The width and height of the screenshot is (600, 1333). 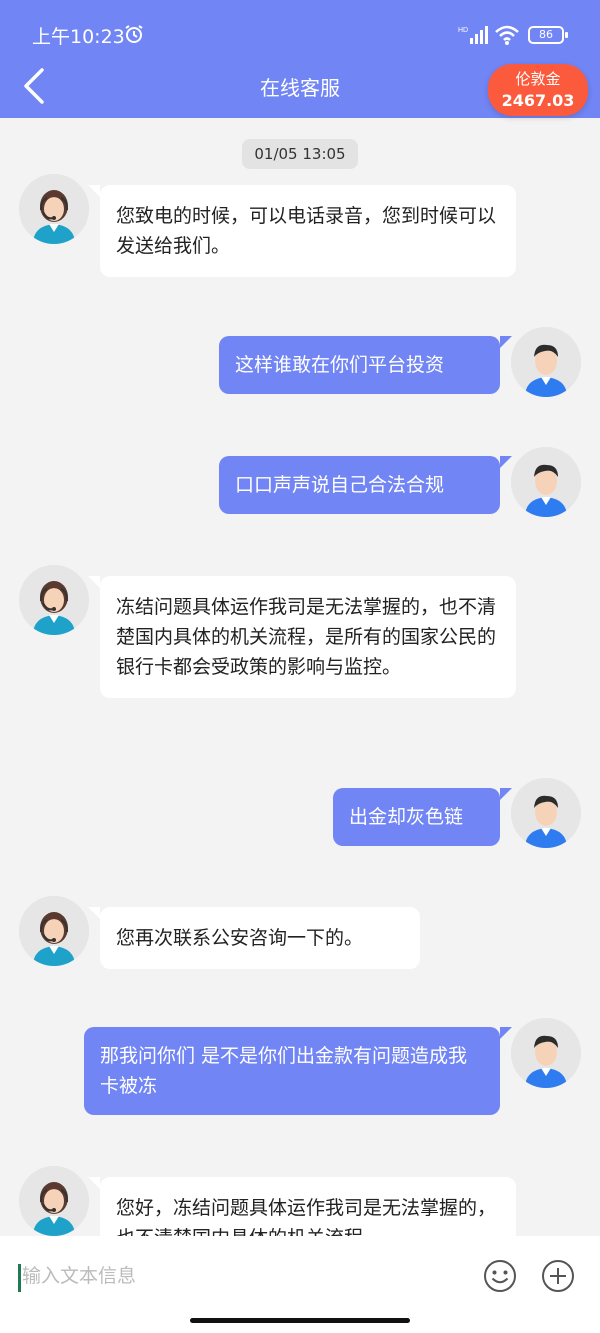 I want to click on message-bubble-agent: 您致电的时候，可以电话录音，您到时候可以发送给我们。, so click(x=302, y=231).